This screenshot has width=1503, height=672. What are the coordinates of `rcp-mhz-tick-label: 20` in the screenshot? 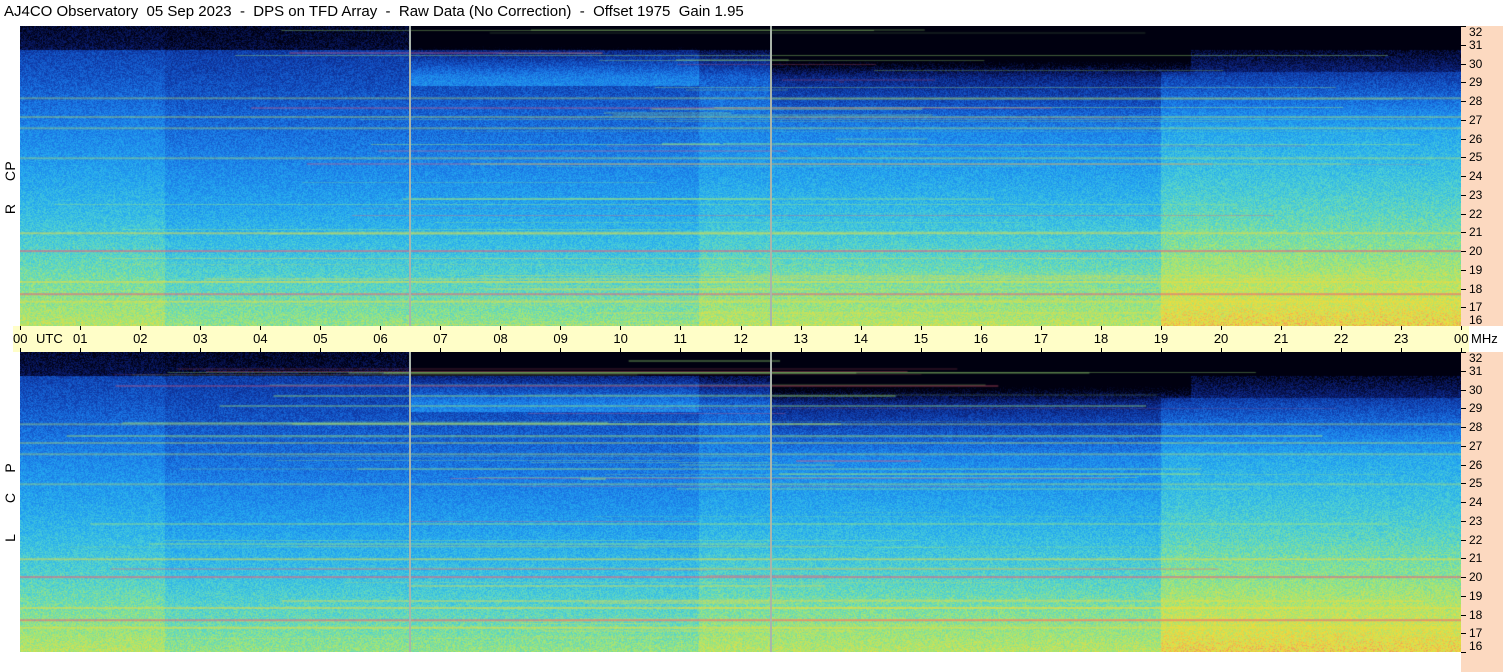 It's located at (1476, 251).